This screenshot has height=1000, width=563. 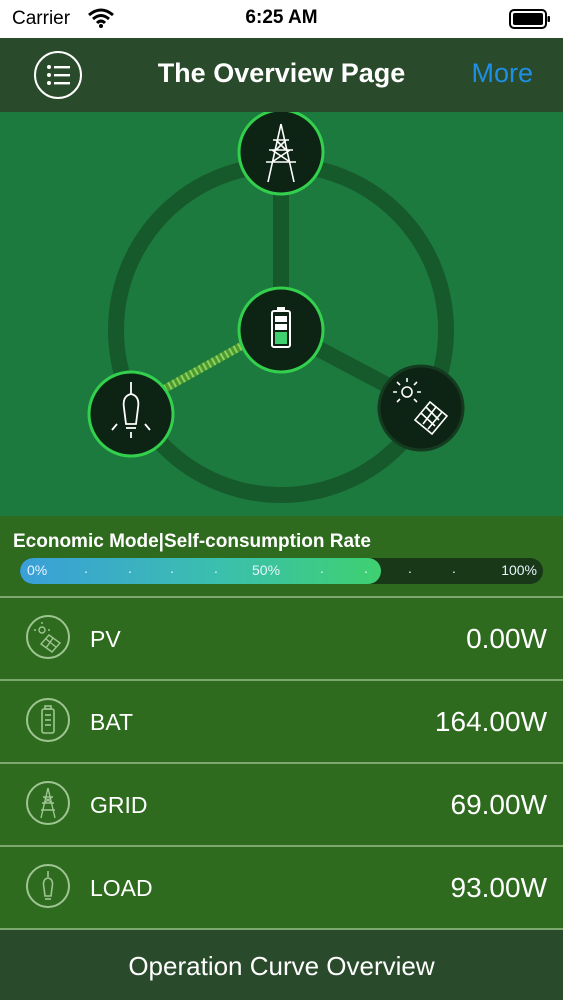 What do you see at coordinates (131, 414) in the screenshot?
I see `load-node` at bounding box center [131, 414].